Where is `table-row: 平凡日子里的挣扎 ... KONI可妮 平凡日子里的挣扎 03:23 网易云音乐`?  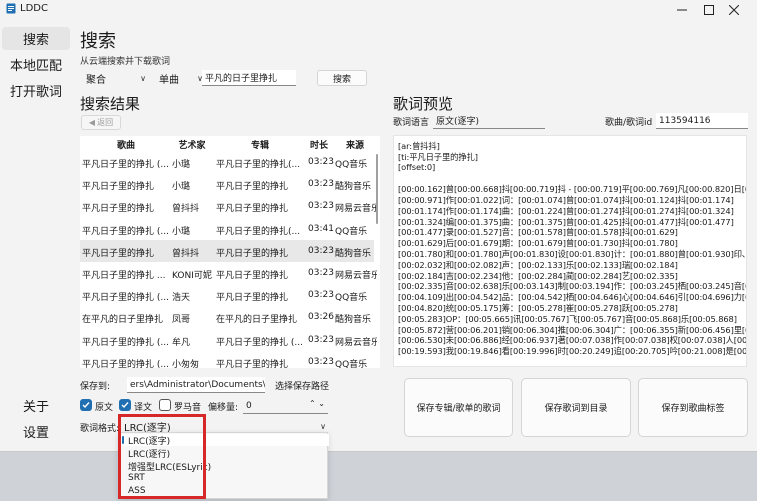 table-row: 平凡日子里的挣扎 ... KONI可妮 平凡日子里的挣扎 03:23 网易云音乐 is located at coordinates (228, 273).